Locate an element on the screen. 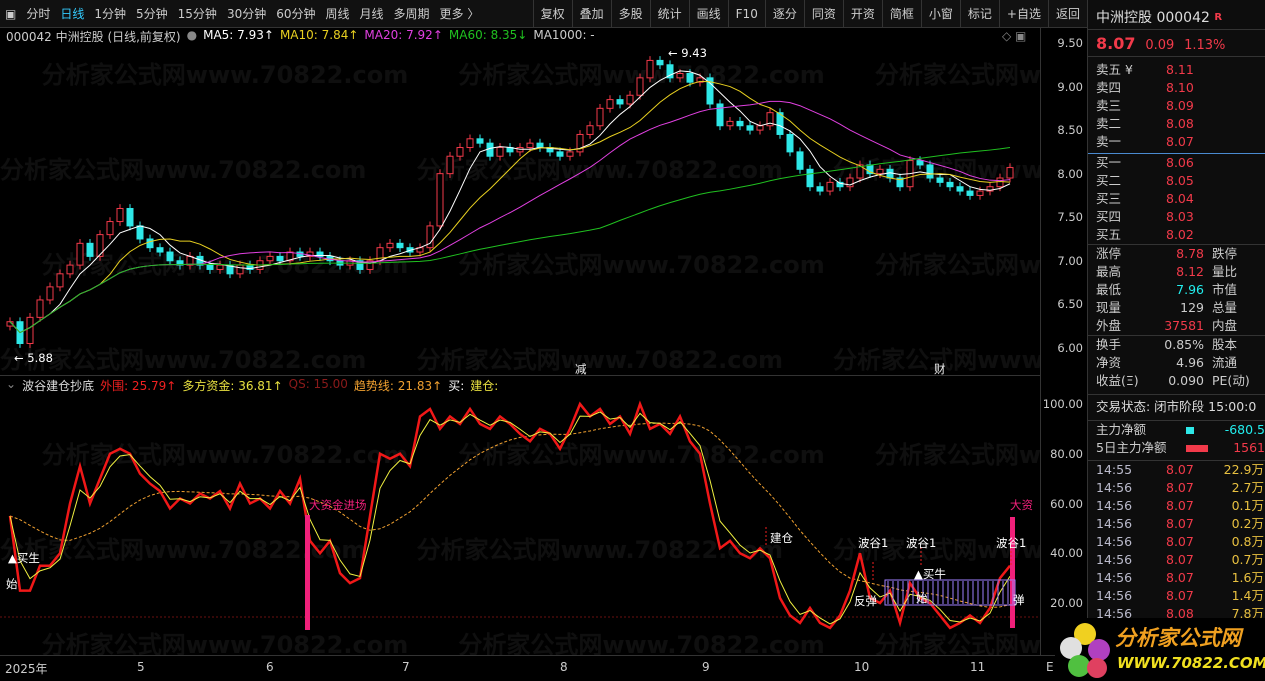  stat-value: 0.090 is located at coordinates (1186, 380).